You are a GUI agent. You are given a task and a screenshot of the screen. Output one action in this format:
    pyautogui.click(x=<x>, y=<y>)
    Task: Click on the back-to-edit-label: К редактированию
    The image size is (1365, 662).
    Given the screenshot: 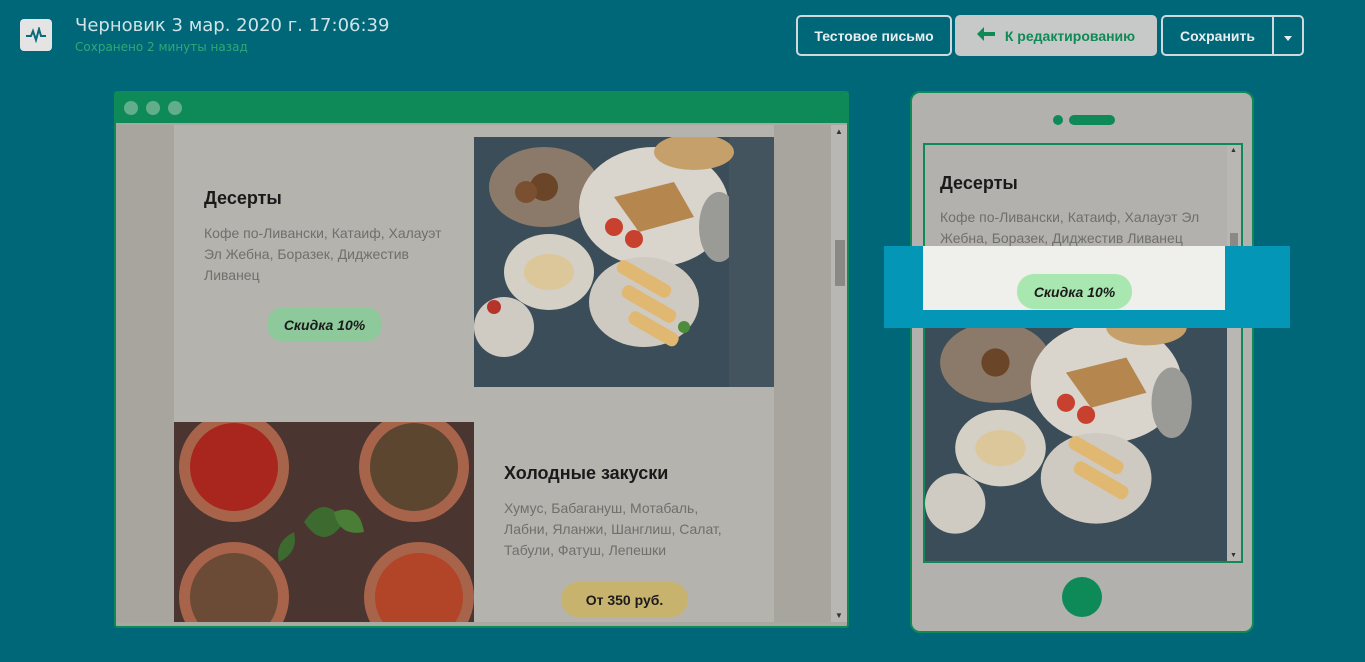 What is the action you would take?
    pyautogui.click(x=1070, y=35)
    